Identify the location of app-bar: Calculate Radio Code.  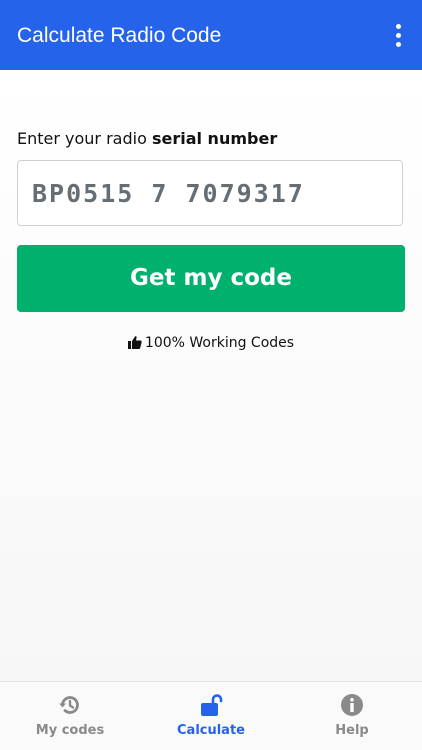
(211, 35).